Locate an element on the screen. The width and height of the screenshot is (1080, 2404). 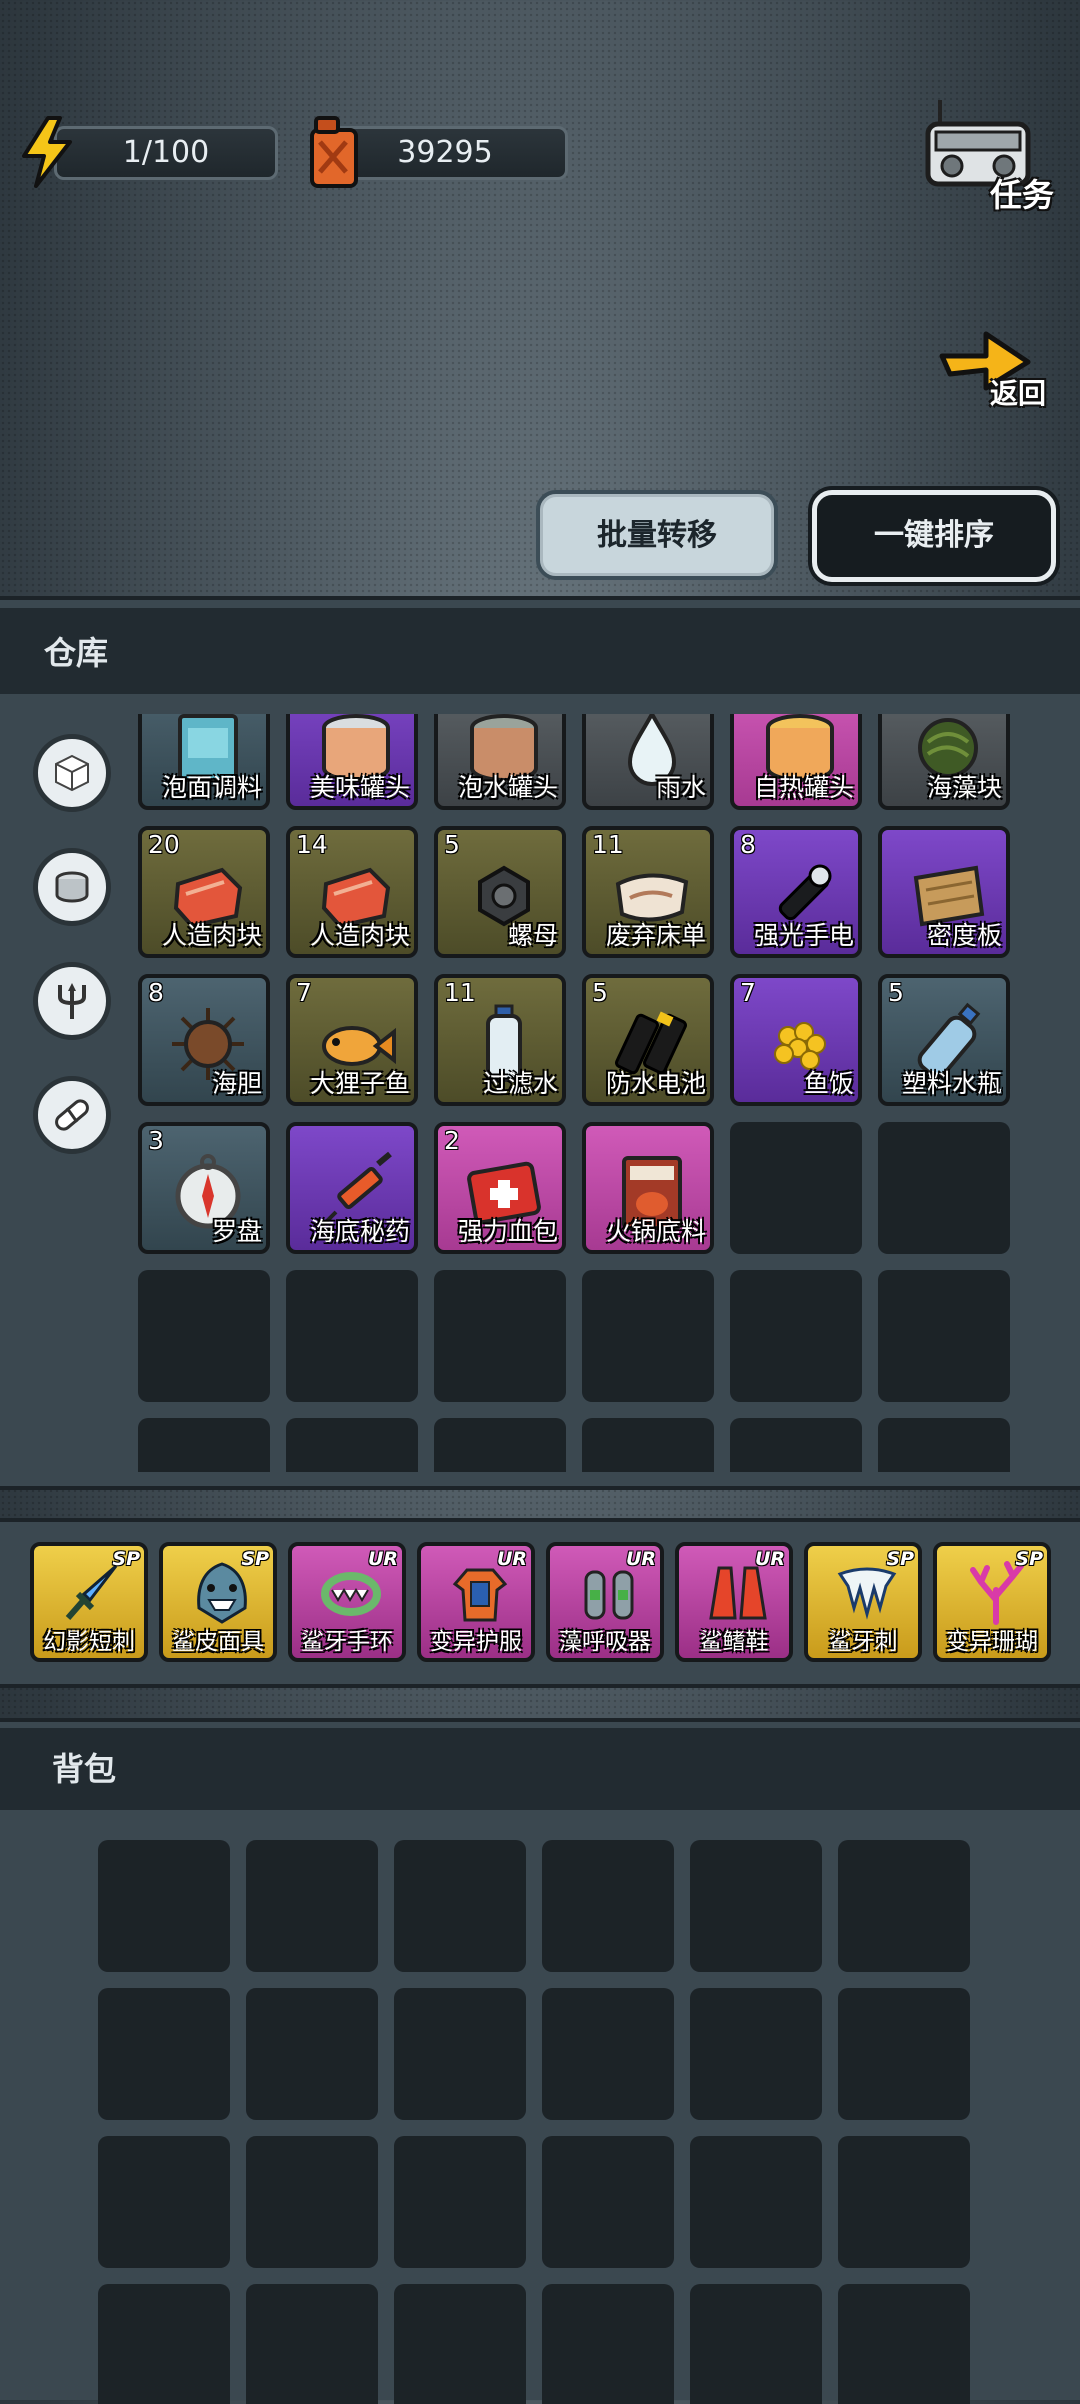
warehouse-item-slot: 7 鱼饭 is located at coordinates (796, 1040).